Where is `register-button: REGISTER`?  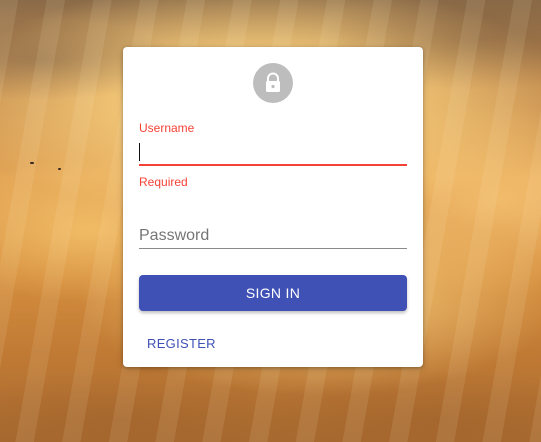
register-button: REGISTER is located at coordinates (181, 343).